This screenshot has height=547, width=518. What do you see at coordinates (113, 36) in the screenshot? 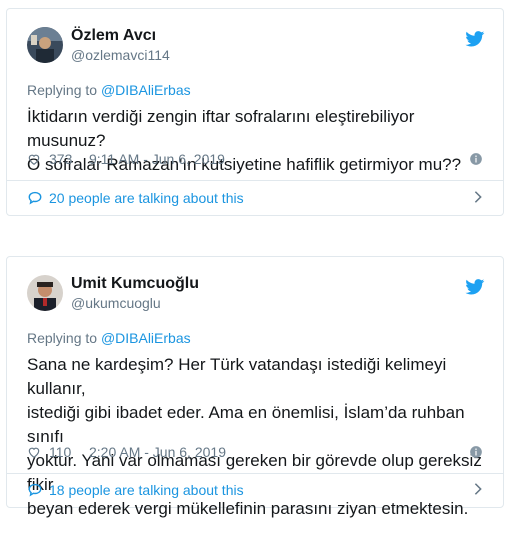
I see `author-name: Özlem Avcı` at bounding box center [113, 36].